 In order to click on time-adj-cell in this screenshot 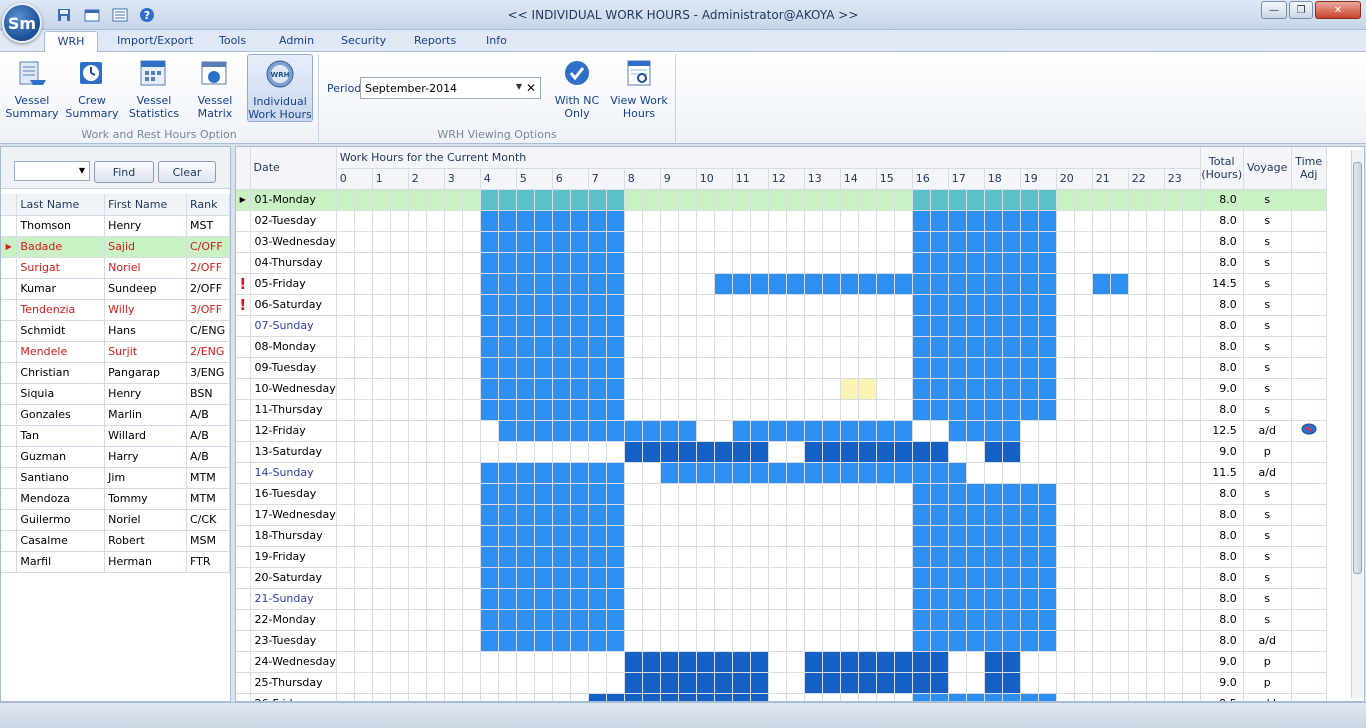, I will do `click(1309, 641)`.